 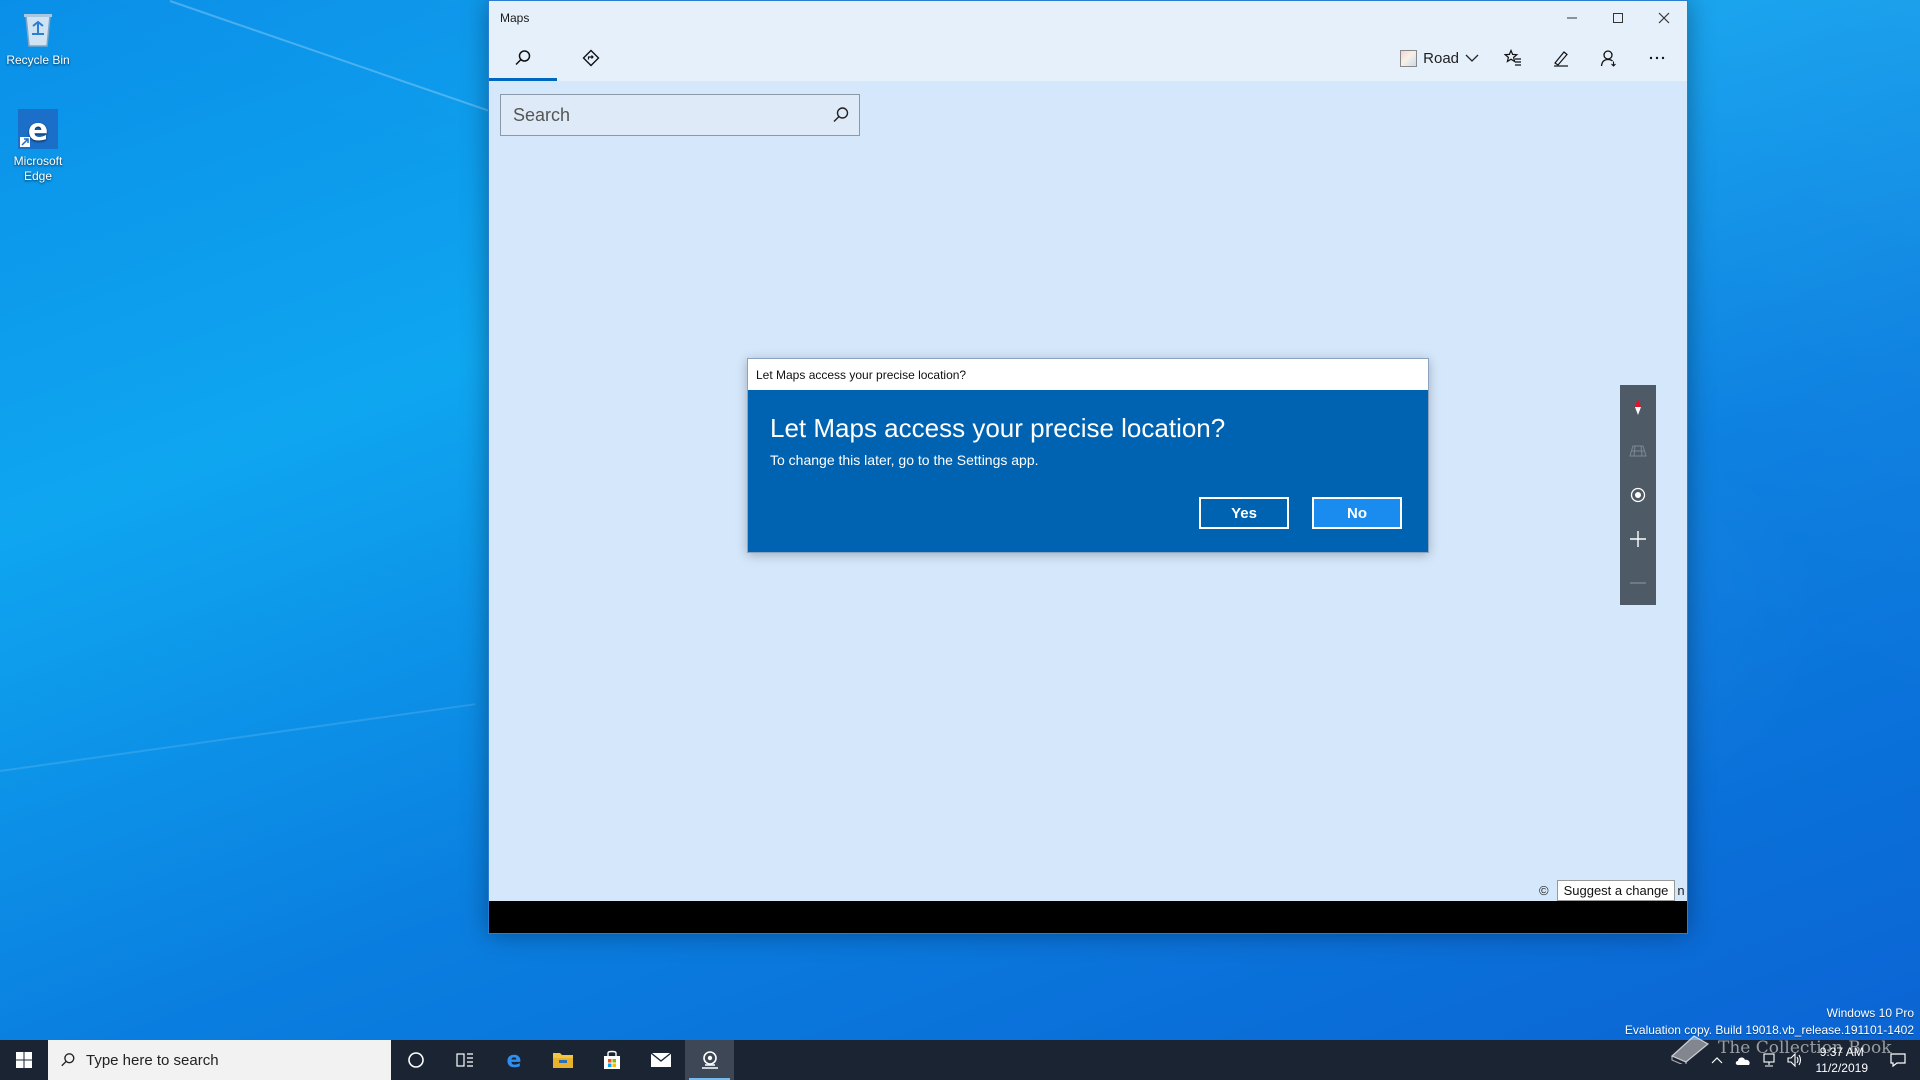 I want to click on chevron-up-icon, so click(x=1716, y=1060).